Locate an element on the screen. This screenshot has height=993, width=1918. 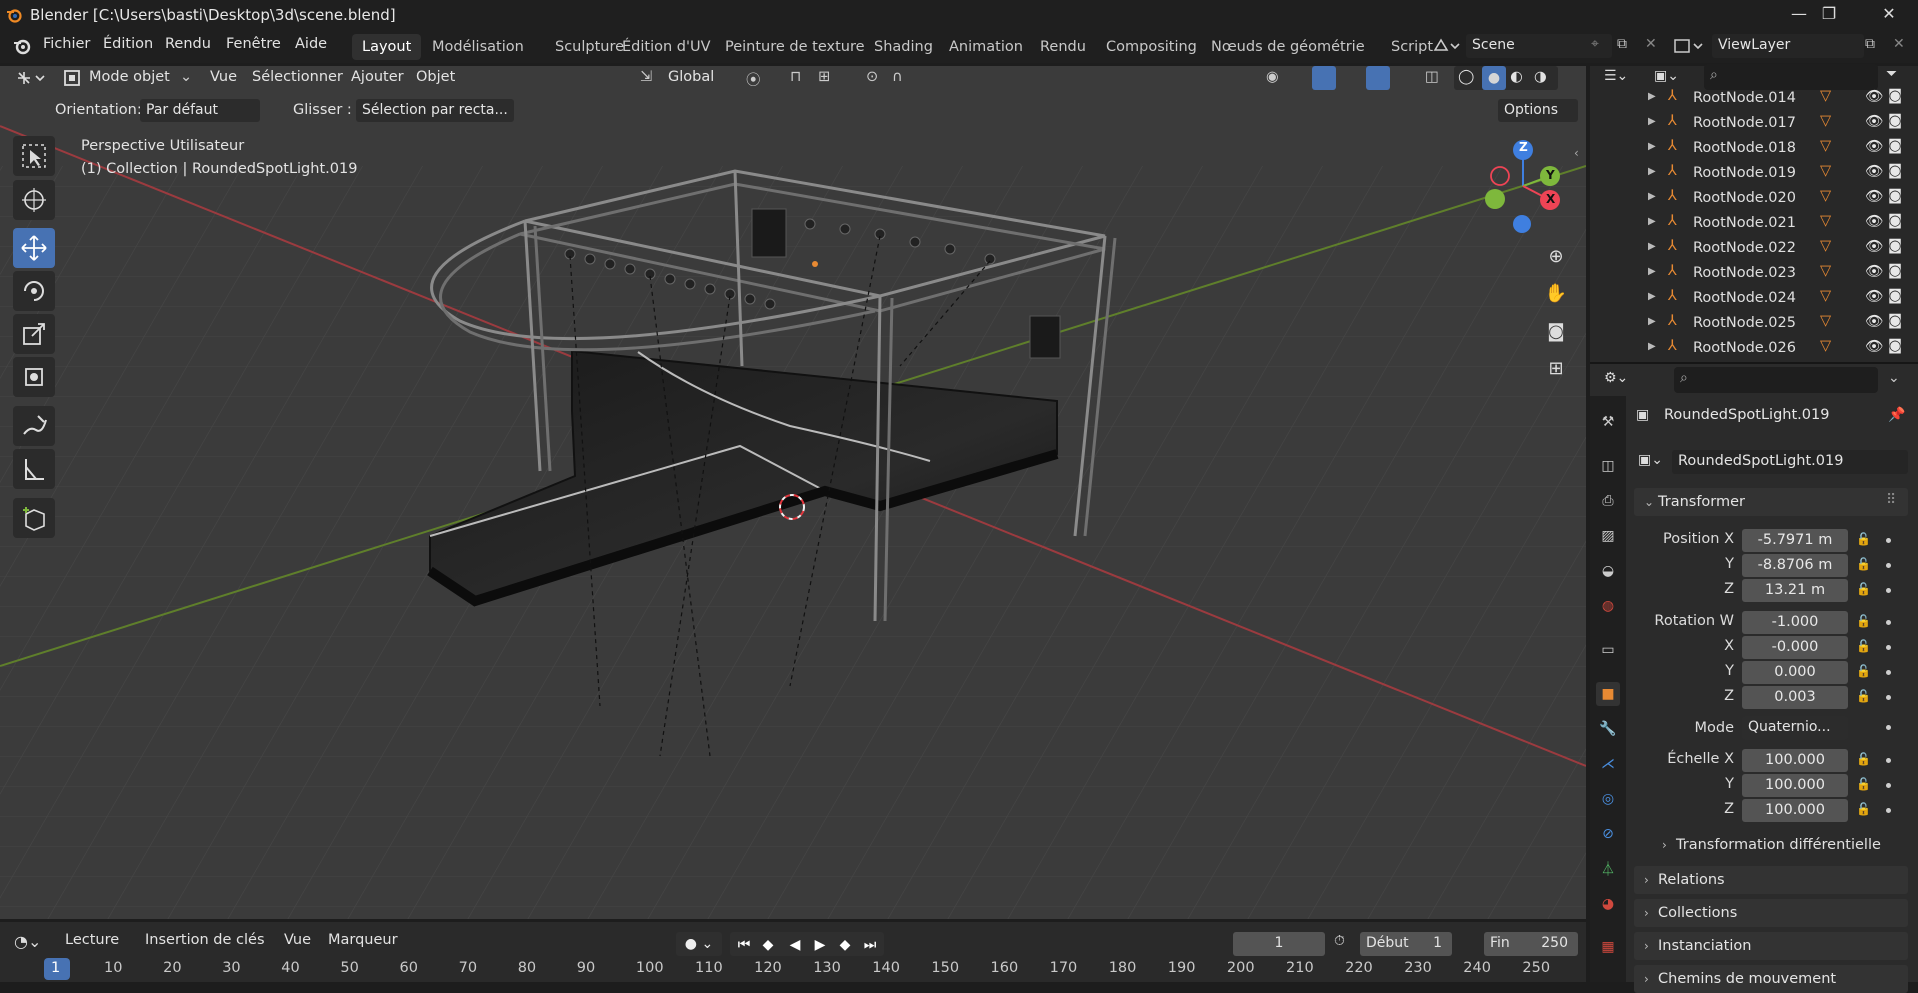
object-name-field: RoundedSpotLight.019 is located at coordinates (1790, 462).